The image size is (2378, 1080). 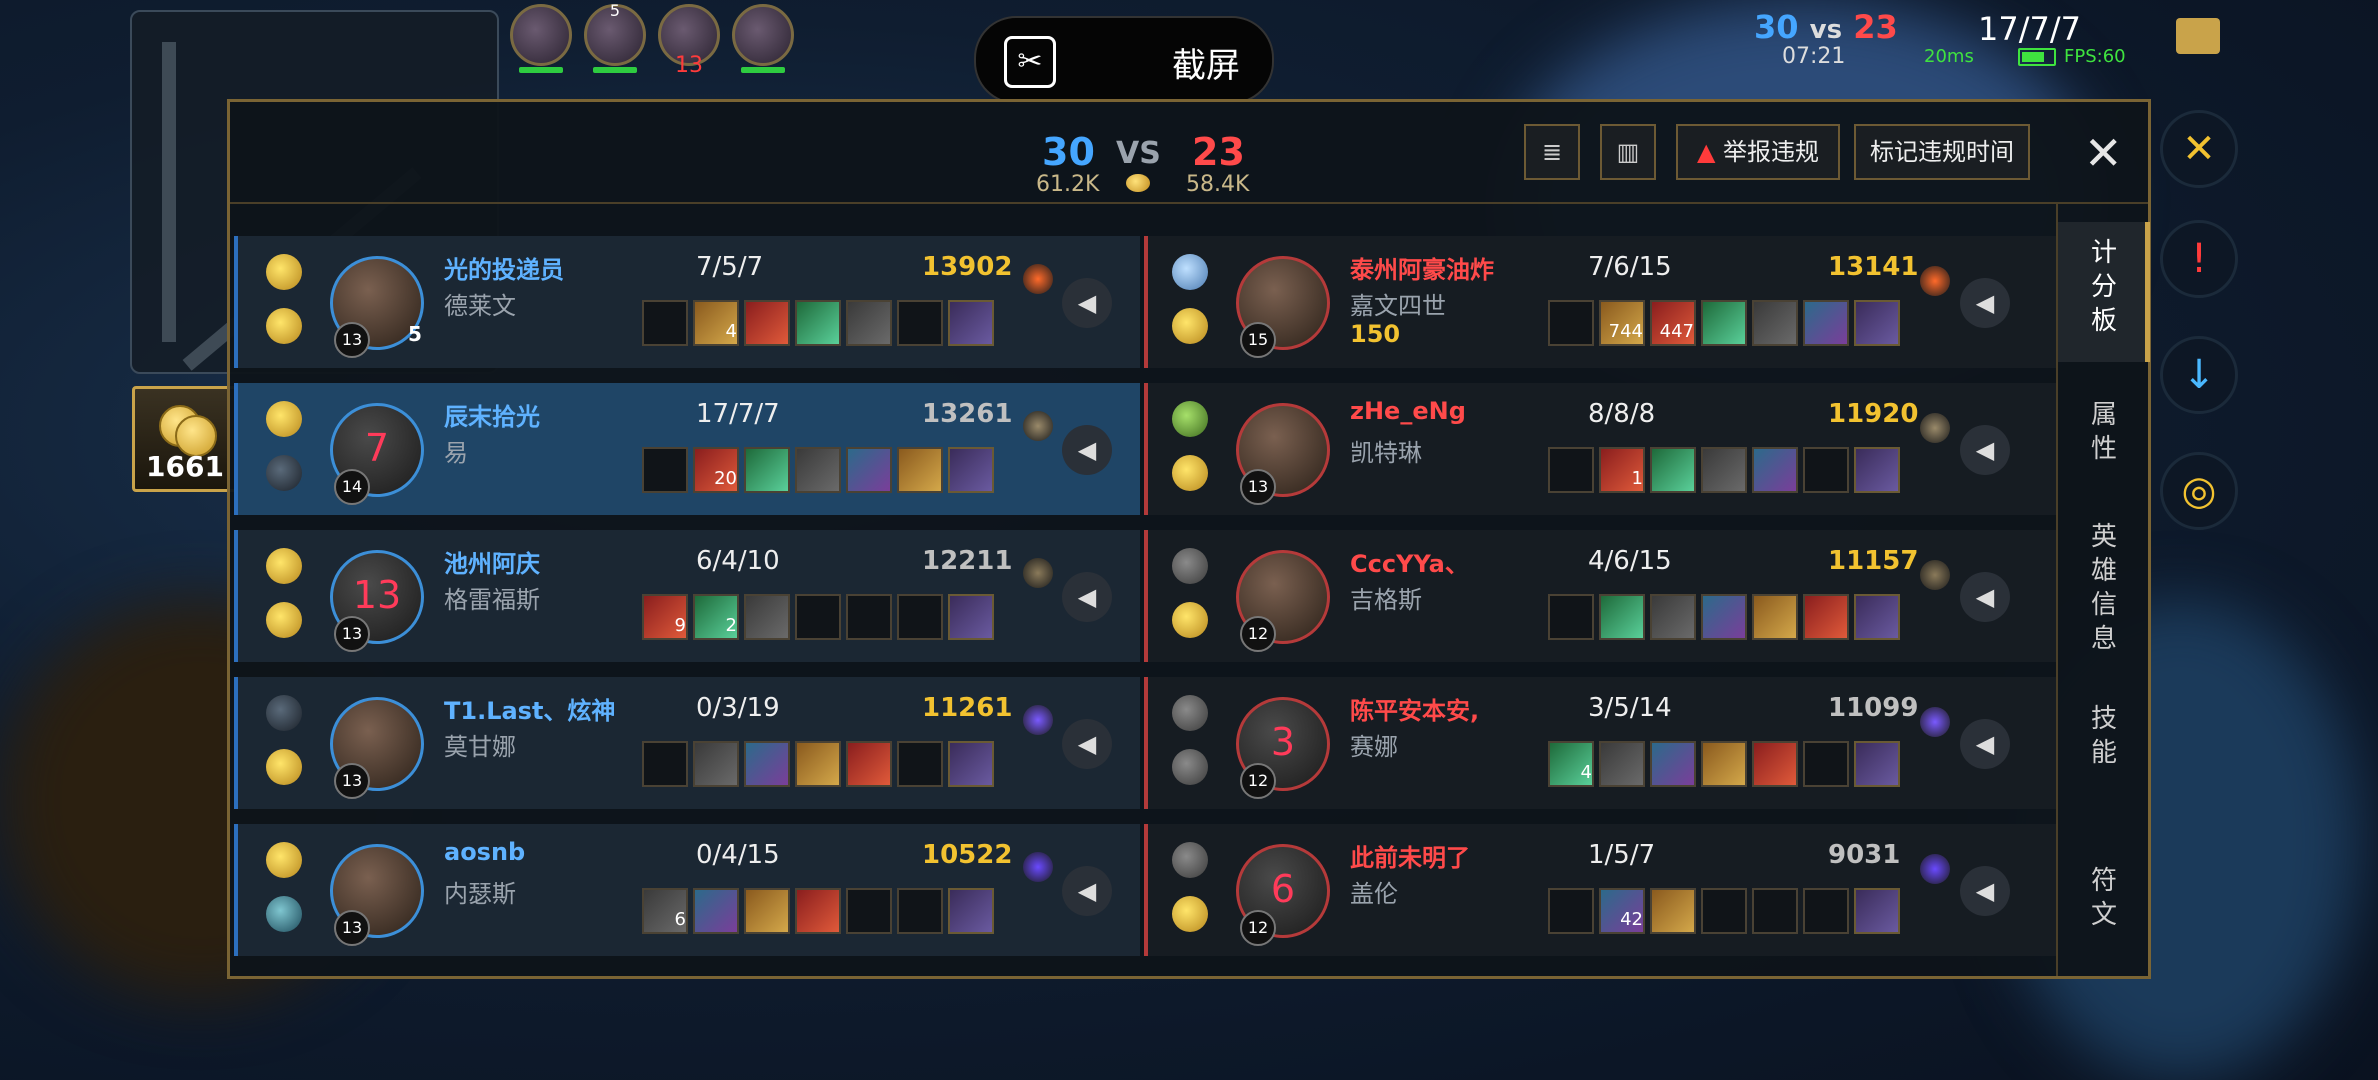 I want to click on chat-icon, so click(x=2198, y=36).